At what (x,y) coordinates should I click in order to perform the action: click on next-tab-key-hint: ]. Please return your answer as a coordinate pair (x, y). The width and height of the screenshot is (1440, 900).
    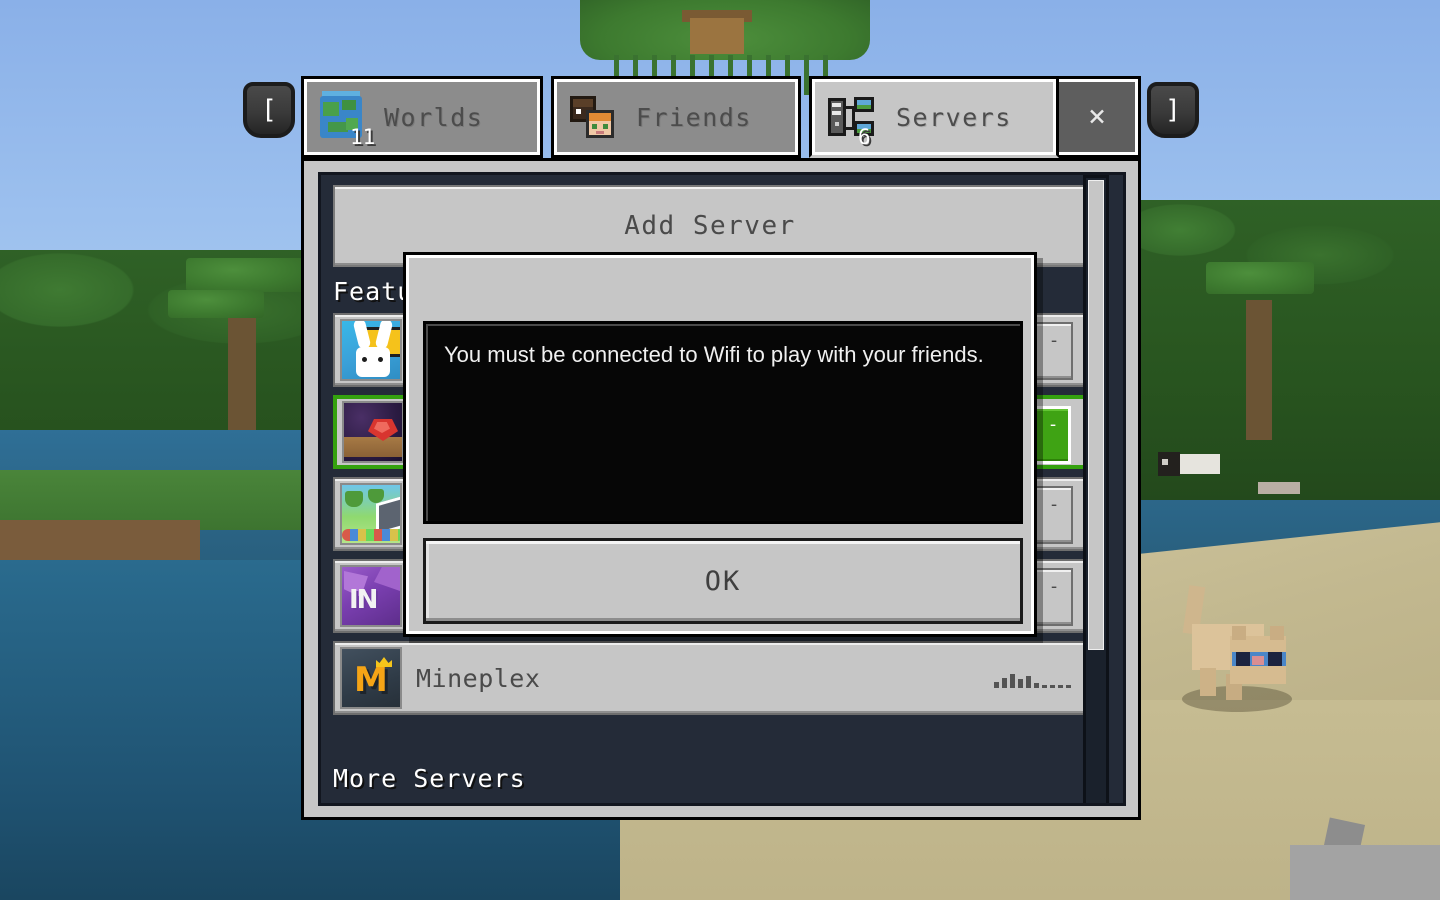
    Looking at the image, I should click on (1173, 110).